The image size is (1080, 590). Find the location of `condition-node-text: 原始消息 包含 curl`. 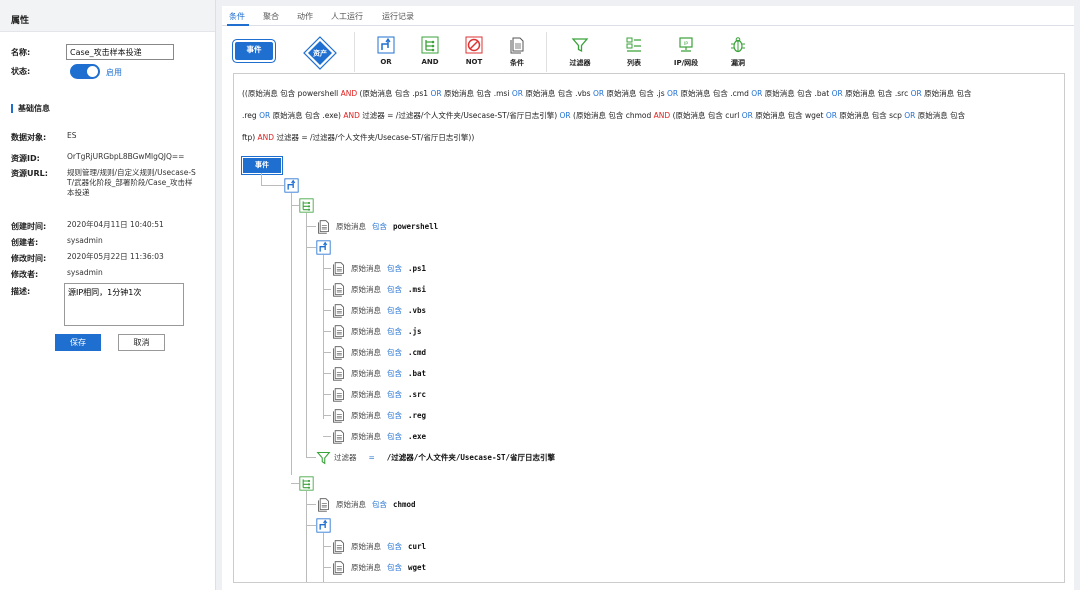

condition-node-text: 原始消息 包含 curl is located at coordinates (388, 546).